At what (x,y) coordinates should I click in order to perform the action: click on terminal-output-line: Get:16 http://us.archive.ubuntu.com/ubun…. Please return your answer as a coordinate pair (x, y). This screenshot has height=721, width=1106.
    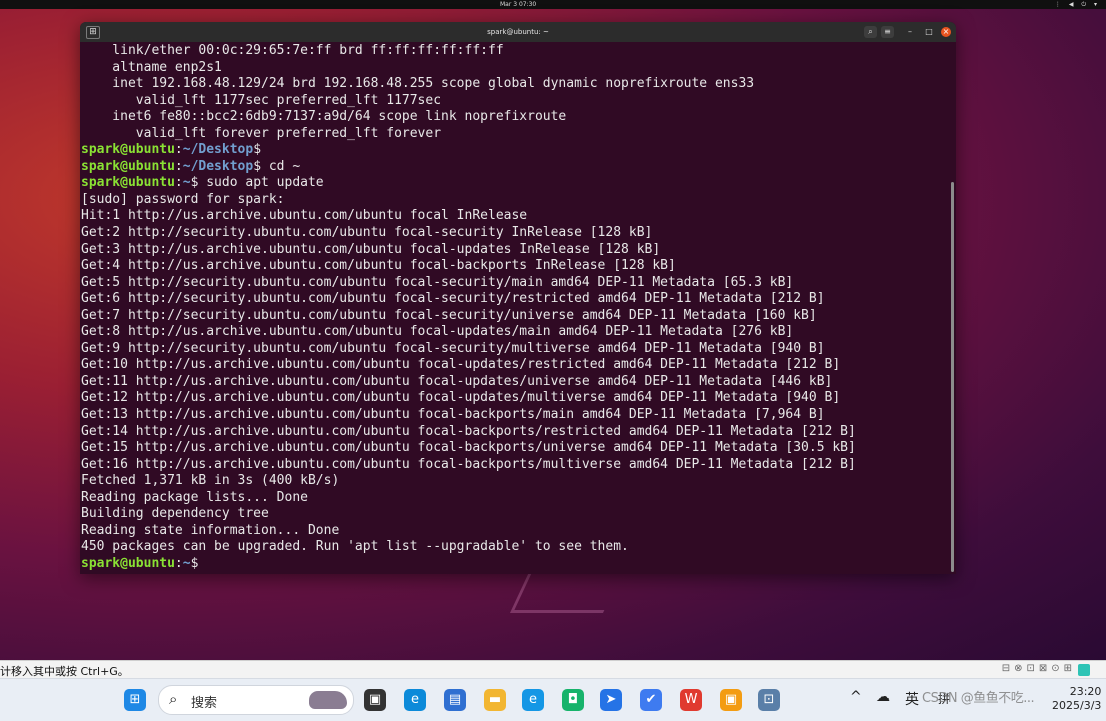
    Looking at the image, I should click on (468, 464).